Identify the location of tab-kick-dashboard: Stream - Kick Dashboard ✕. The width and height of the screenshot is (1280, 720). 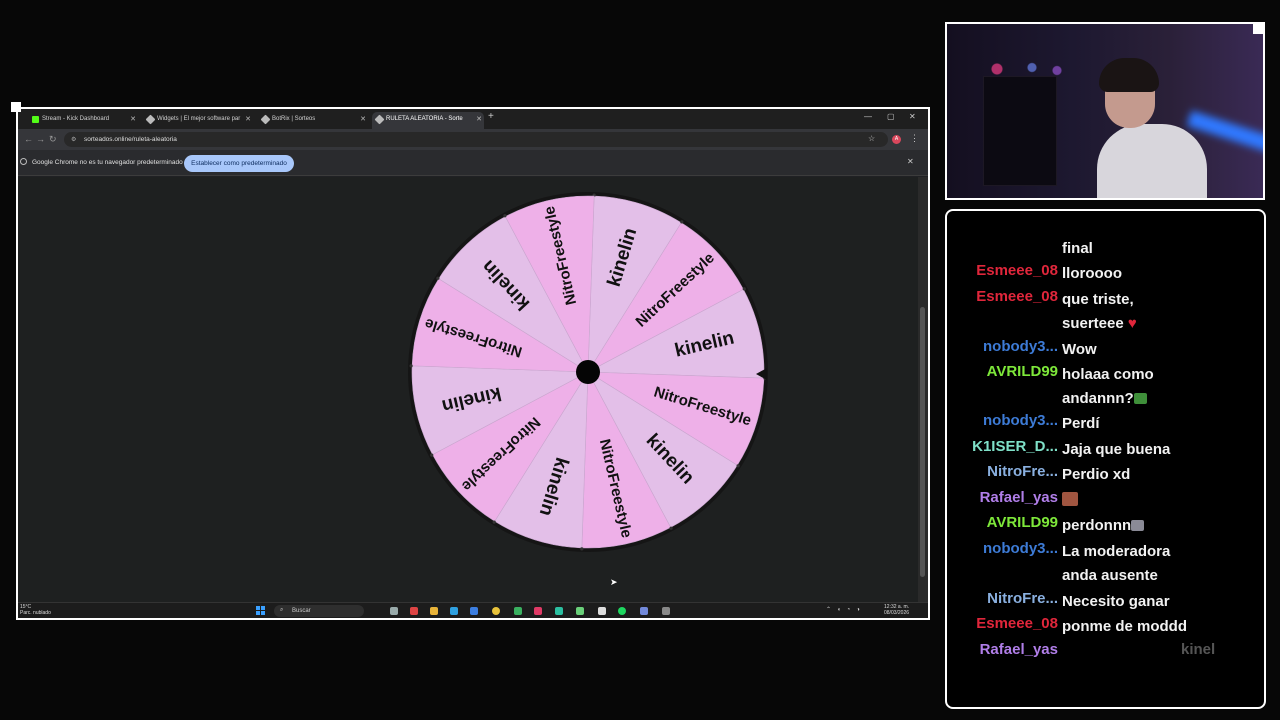
(83, 120).